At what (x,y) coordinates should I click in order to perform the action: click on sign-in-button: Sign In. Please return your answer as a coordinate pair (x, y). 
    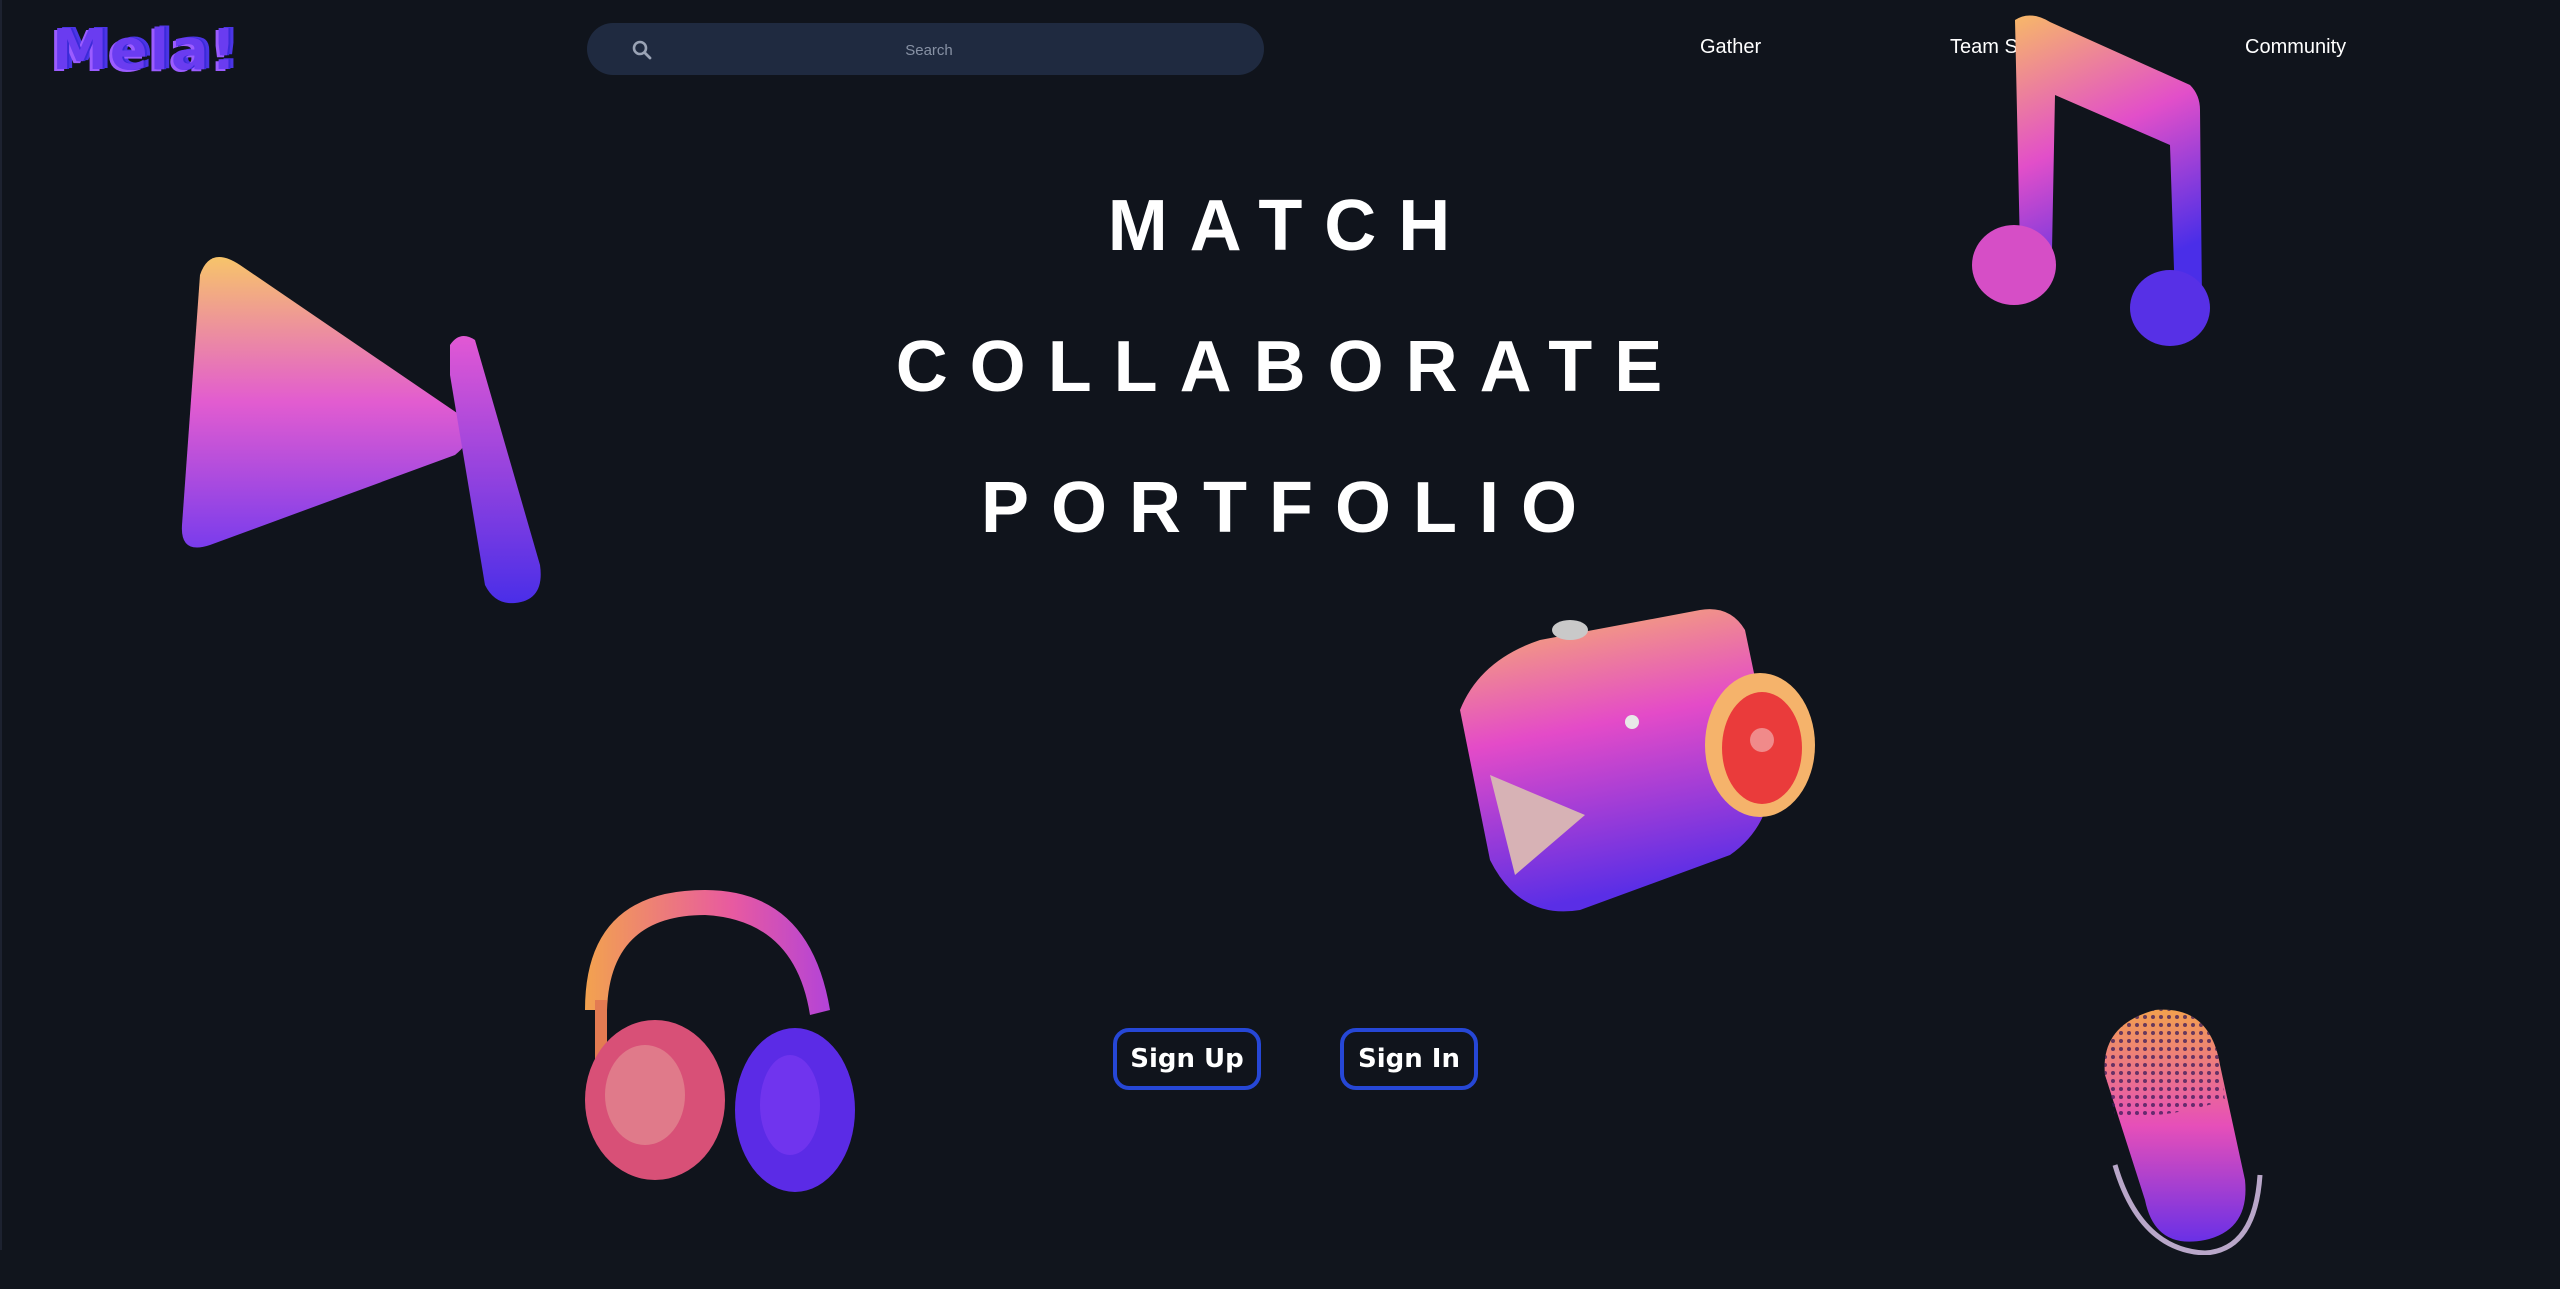
    Looking at the image, I should click on (1409, 1059).